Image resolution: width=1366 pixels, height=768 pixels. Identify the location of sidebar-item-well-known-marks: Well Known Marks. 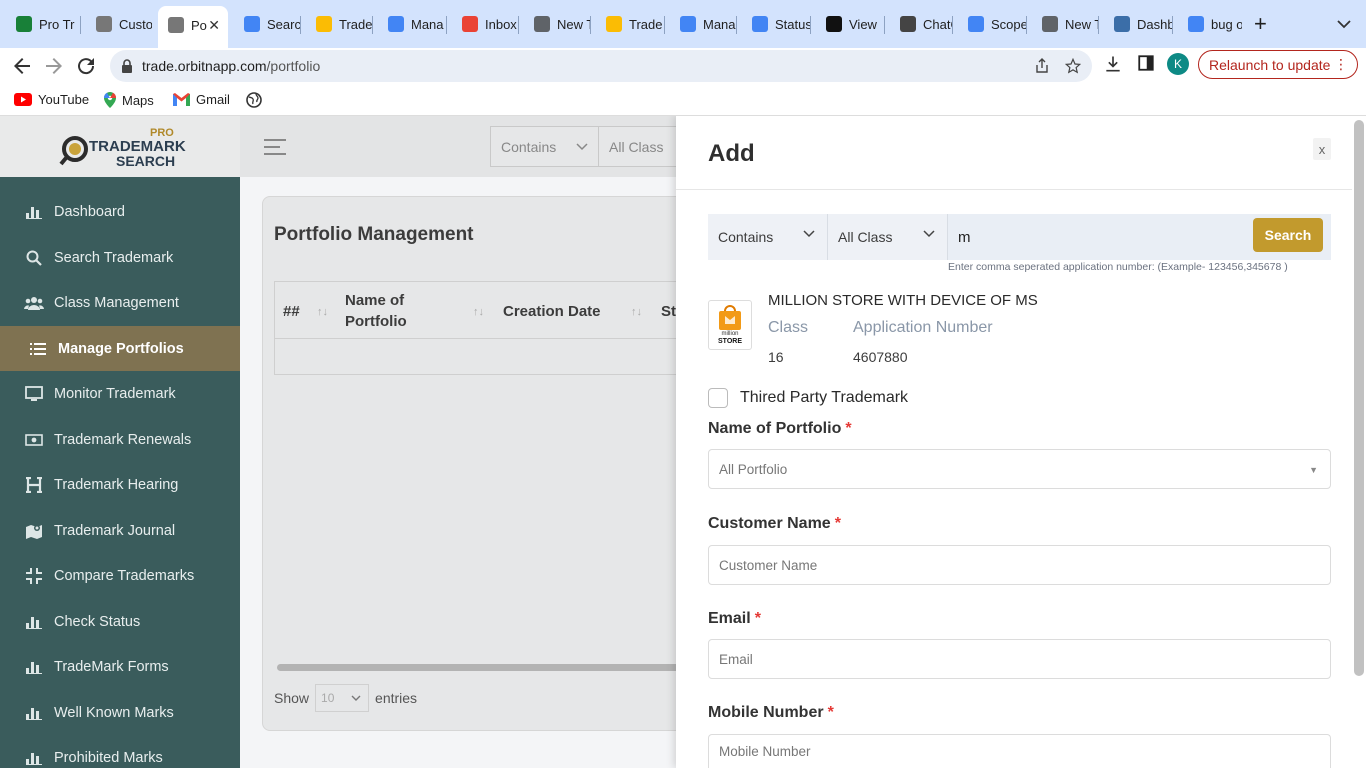
(120, 712).